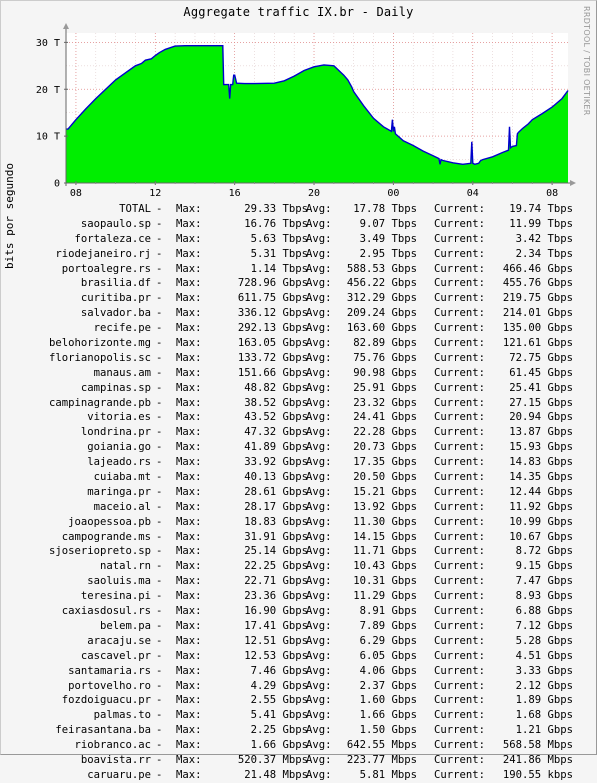 This screenshot has height=783, width=597. What do you see at coordinates (544, 581) in the screenshot?
I see `legend-current-value: 7.47 Gbps` at bounding box center [544, 581].